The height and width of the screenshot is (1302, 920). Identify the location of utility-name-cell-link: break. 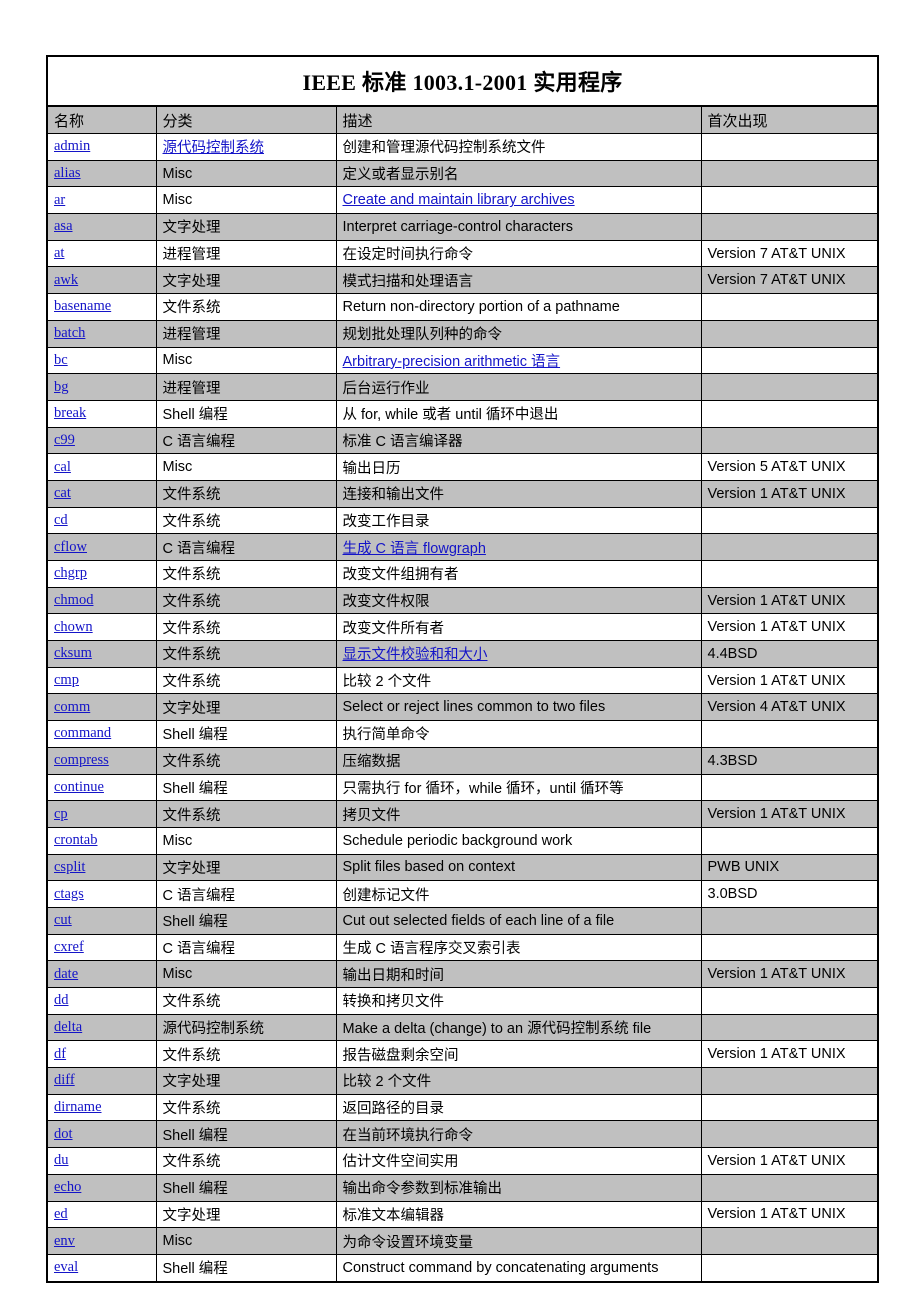
(70, 413).